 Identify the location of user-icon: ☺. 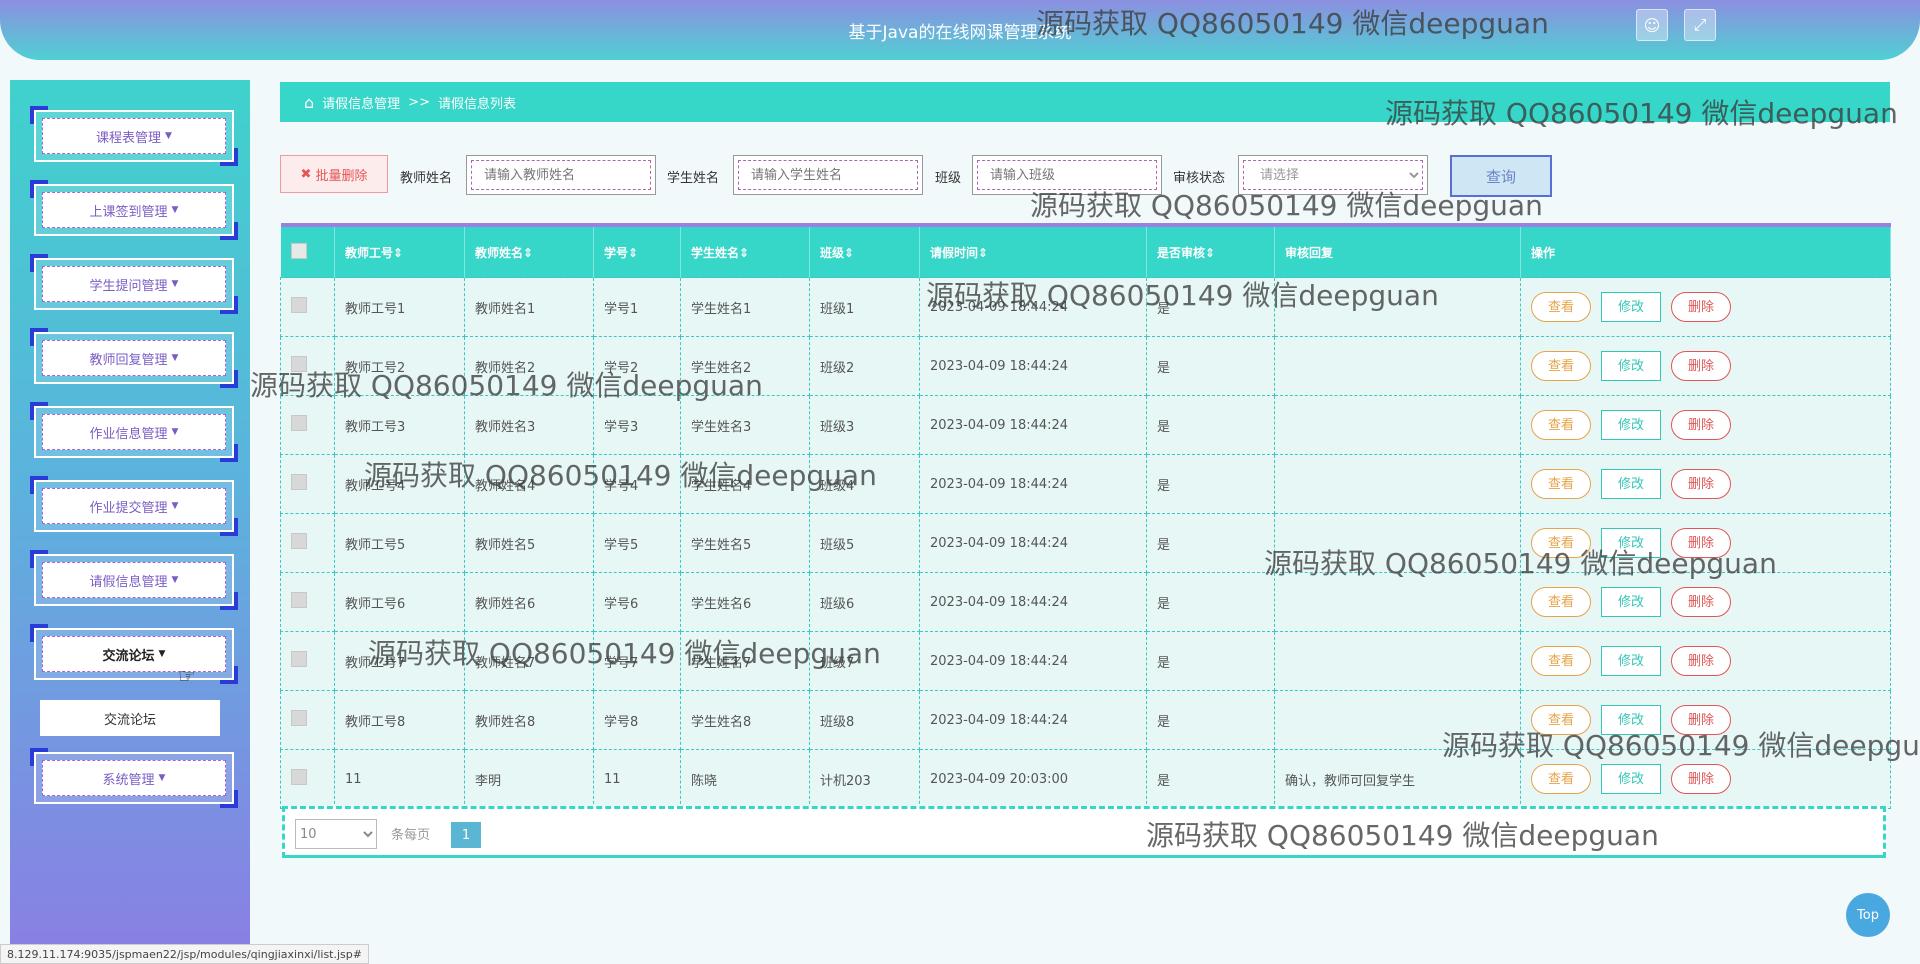
(1652, 25).